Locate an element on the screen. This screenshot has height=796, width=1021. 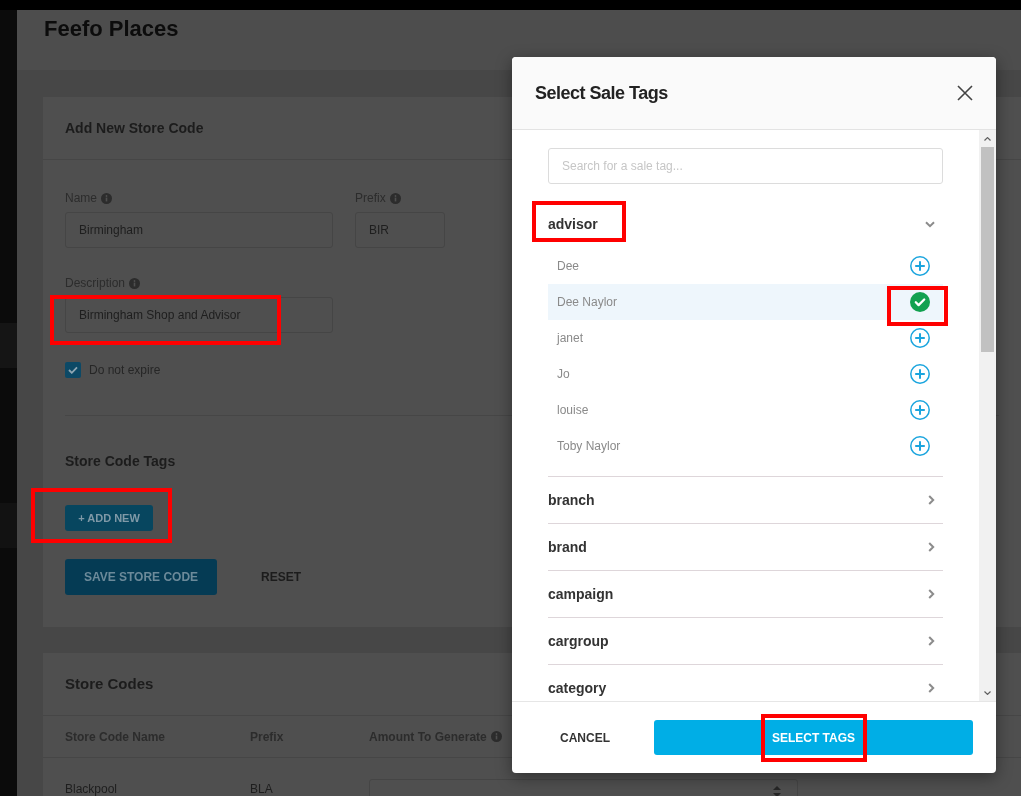
tag-group-header: cargroup is located at coordinates (745, 641).